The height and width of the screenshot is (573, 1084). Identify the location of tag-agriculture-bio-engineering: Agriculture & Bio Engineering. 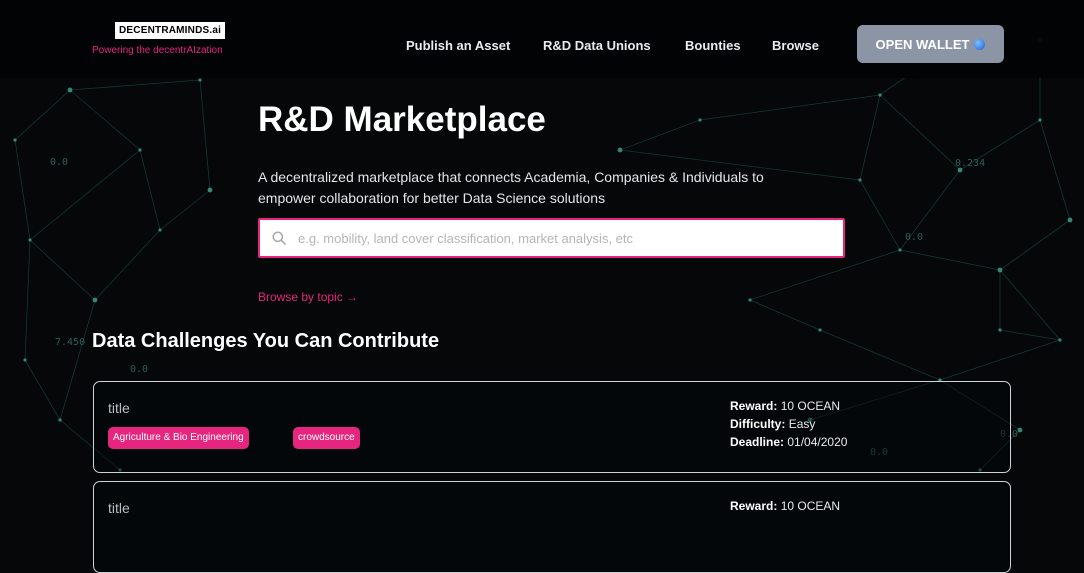
(178, 438).